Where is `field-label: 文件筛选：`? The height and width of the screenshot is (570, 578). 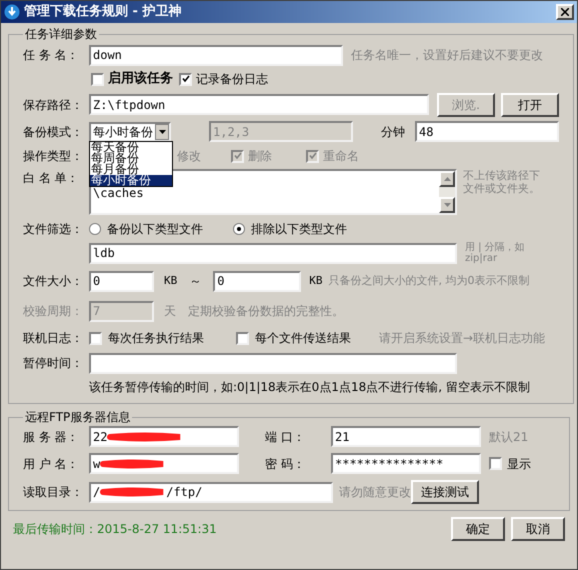 field-label: 文件筛选： is located at coordinates (53, 229).